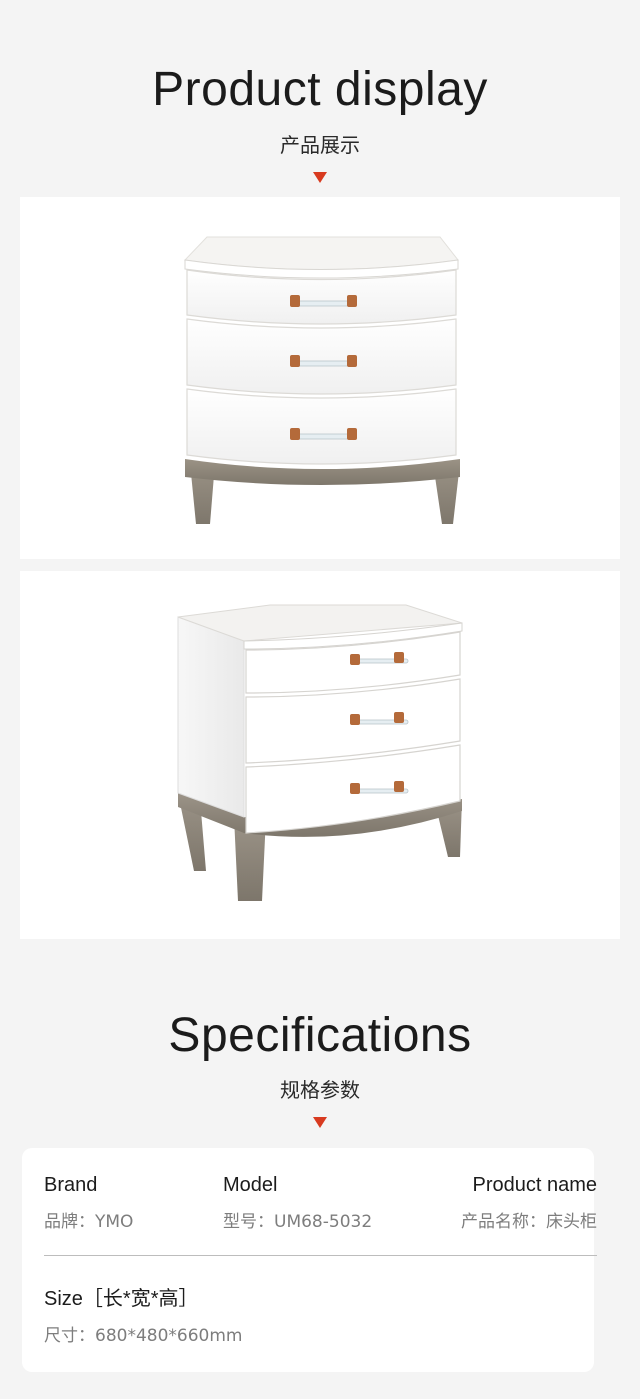  I want to click on product-display-title: Product display, so click(320, 89).